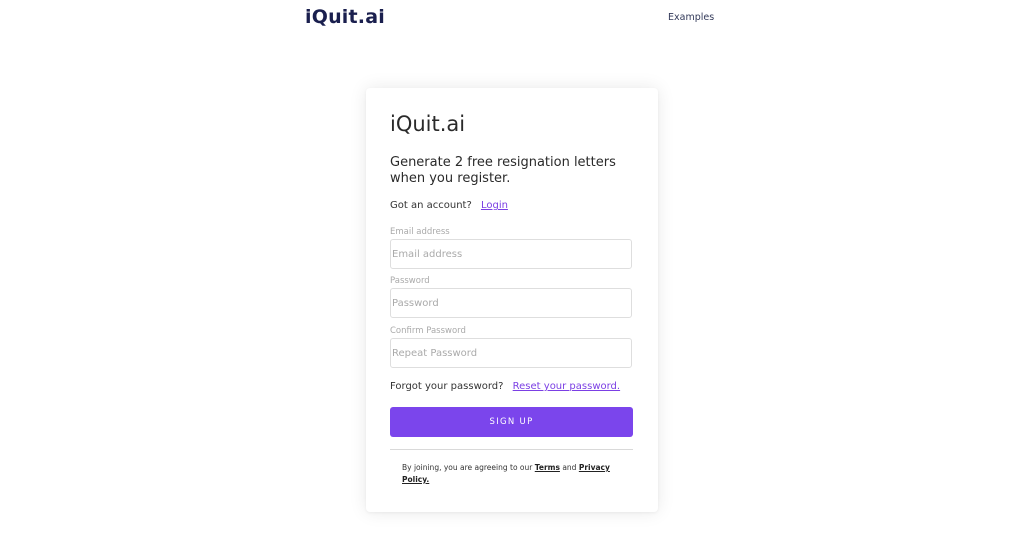 This screenshot has width=1024, height=534. Describe the element at coordinates (512, 20) in the screenshot. I see `top-navigation: iQuit.ai Examples` at that location.